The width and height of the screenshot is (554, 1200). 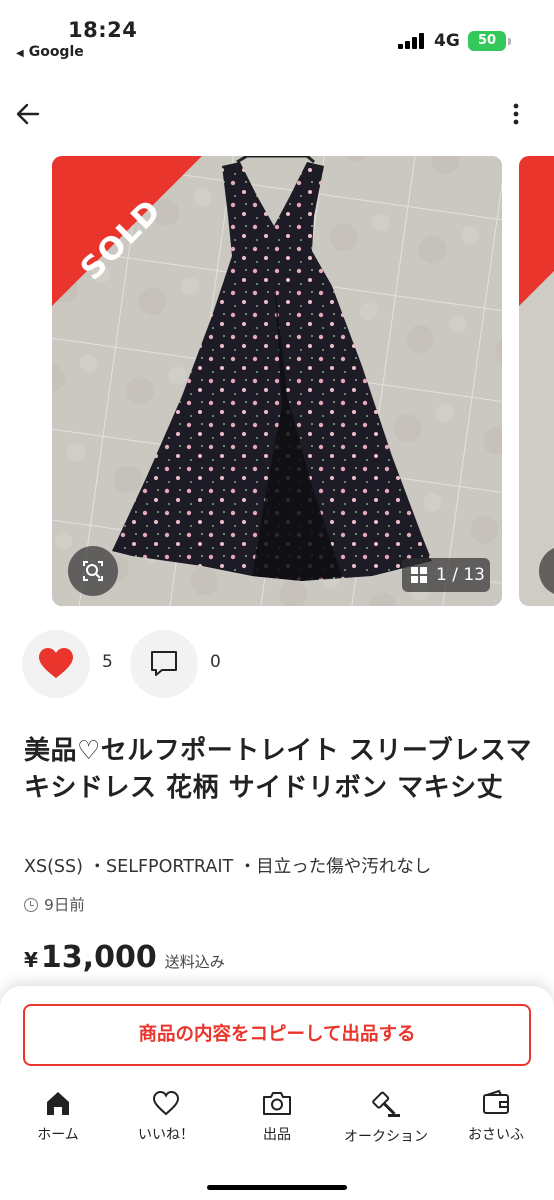 I want to click on home-indicator, so click(x=277, y=1187).